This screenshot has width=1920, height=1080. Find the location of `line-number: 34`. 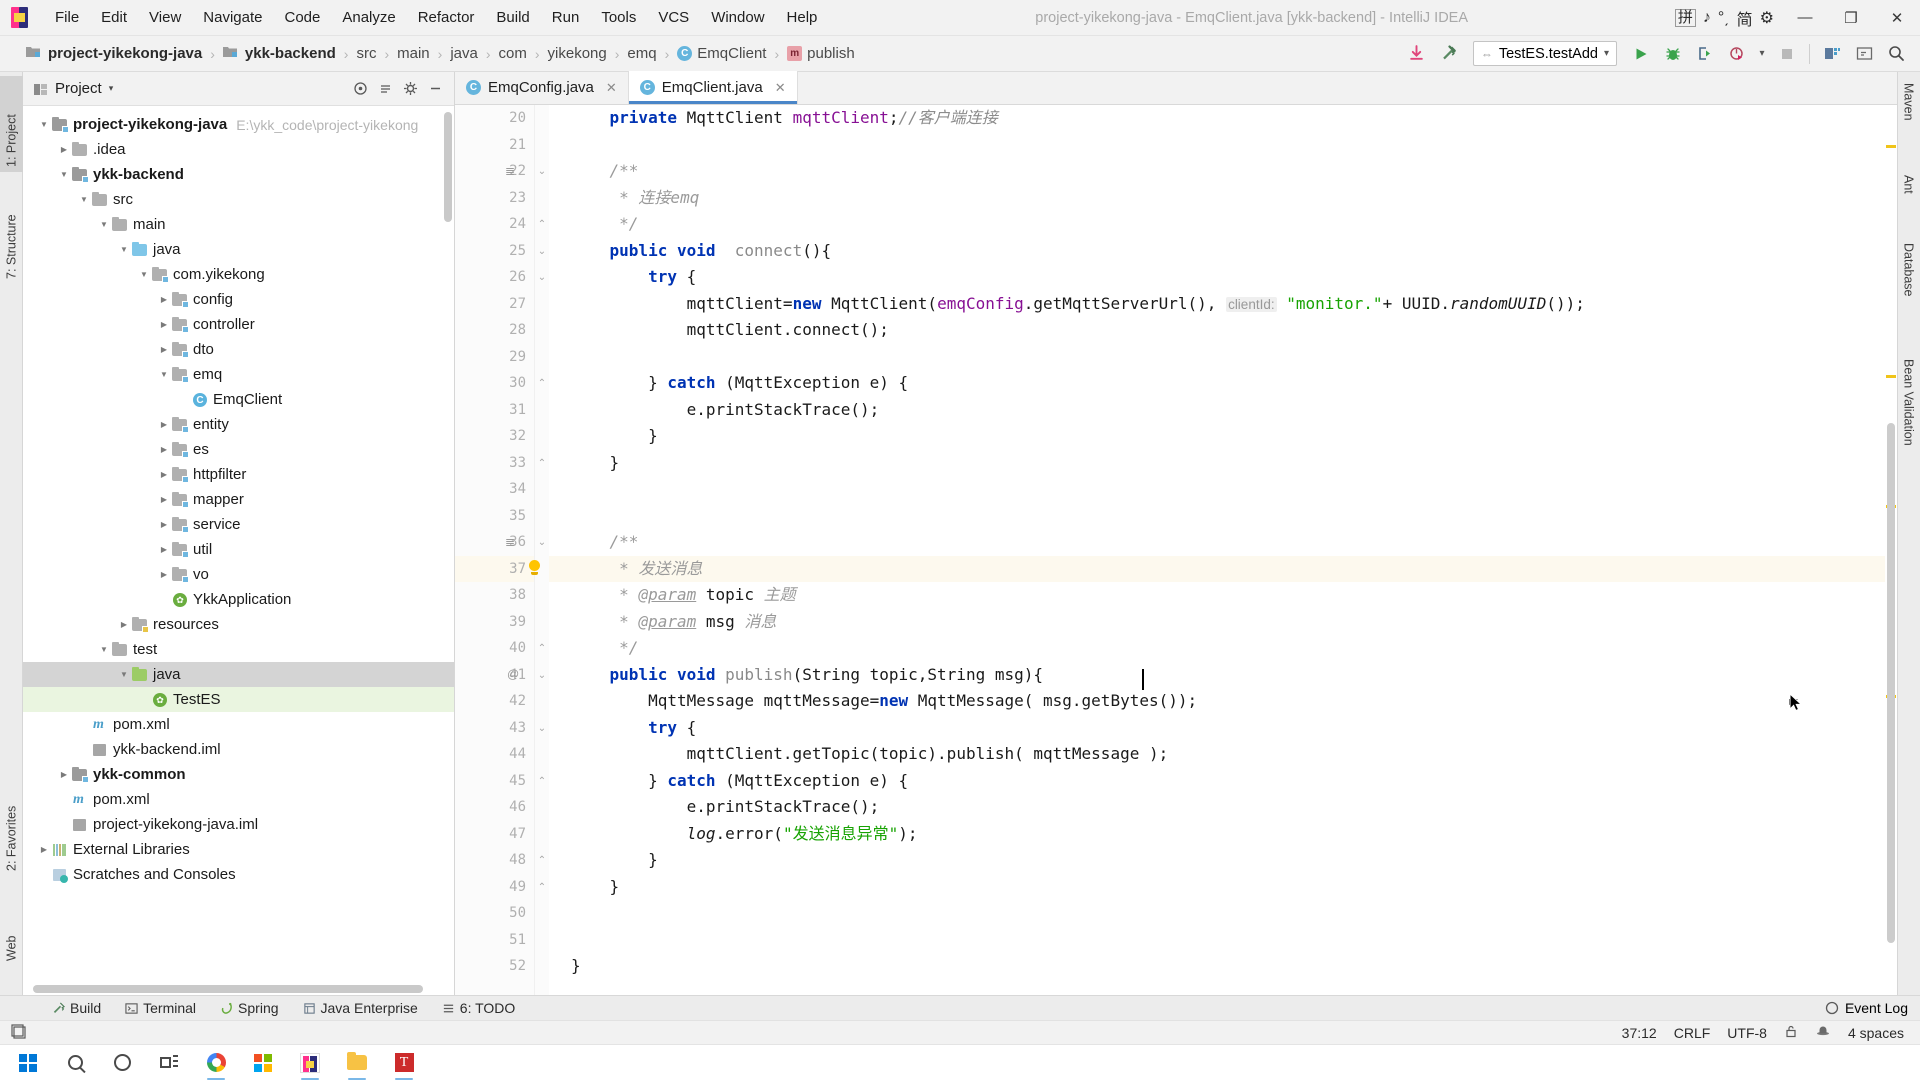

line-number: 34 is located at coordinates (494, 489).